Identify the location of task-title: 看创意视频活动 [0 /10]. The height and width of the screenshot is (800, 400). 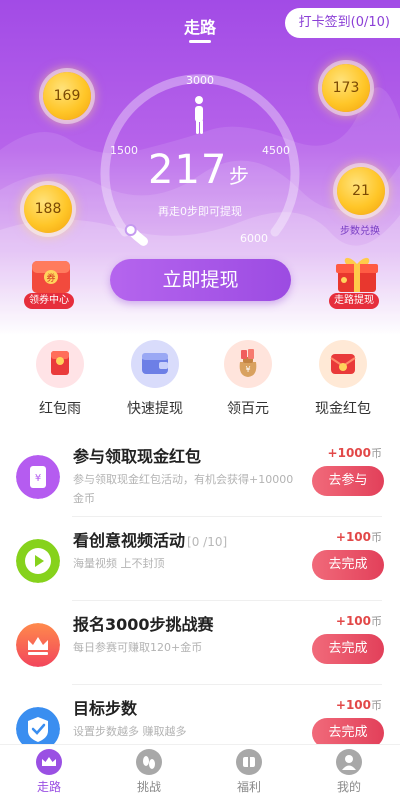
(150, 540).